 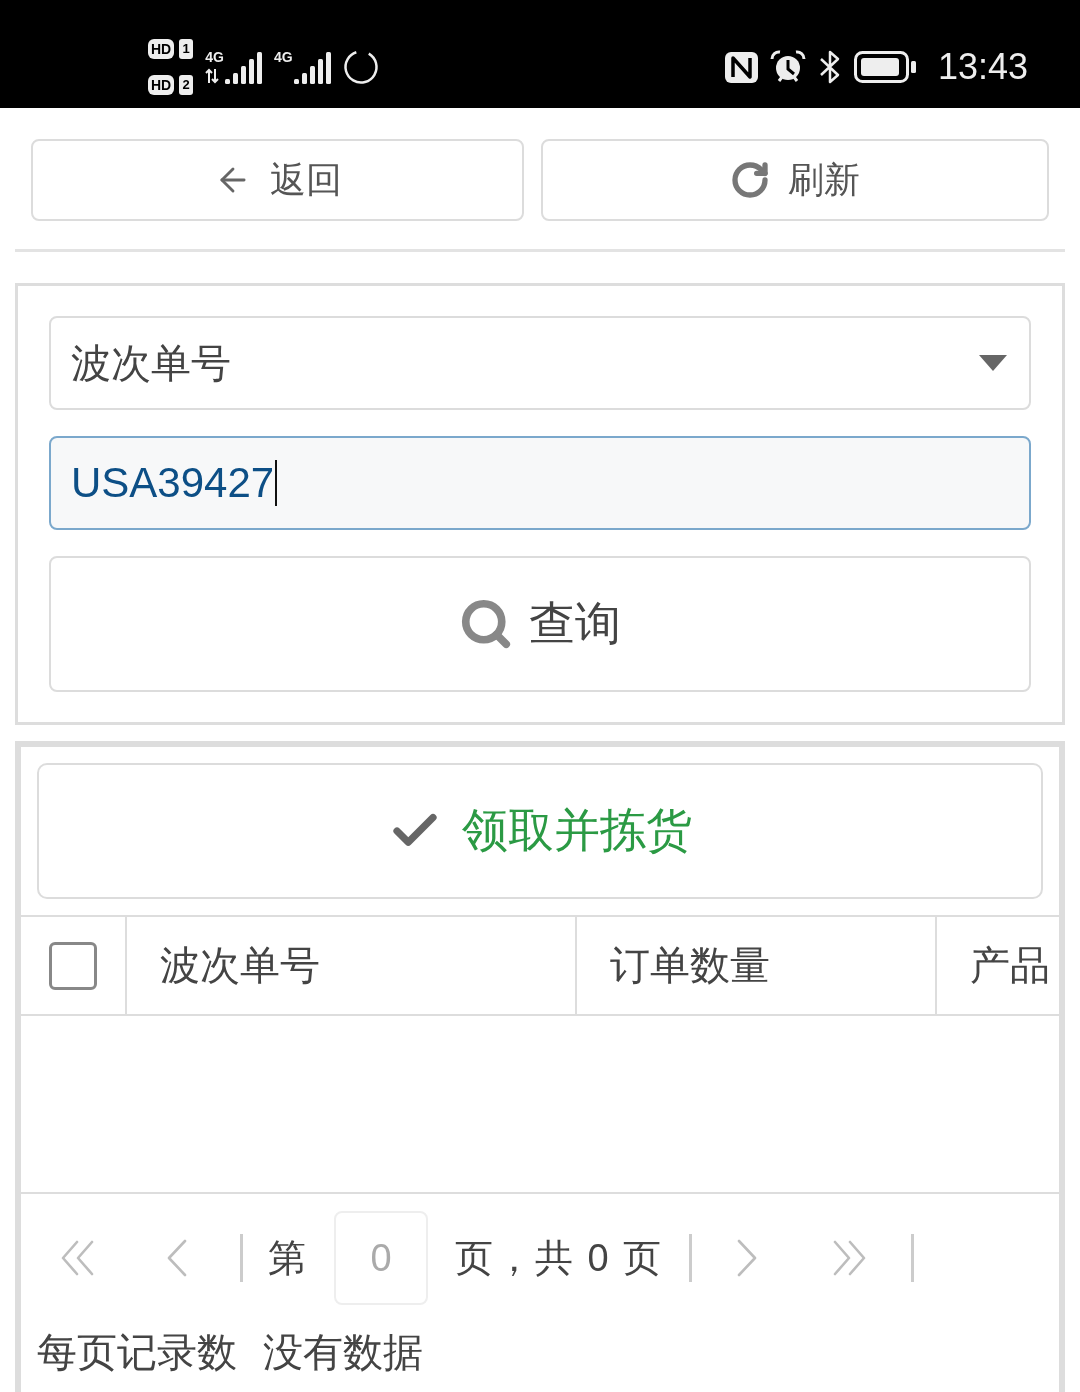 I want to click on status-time: 13:43, so click(x=982, y=67).